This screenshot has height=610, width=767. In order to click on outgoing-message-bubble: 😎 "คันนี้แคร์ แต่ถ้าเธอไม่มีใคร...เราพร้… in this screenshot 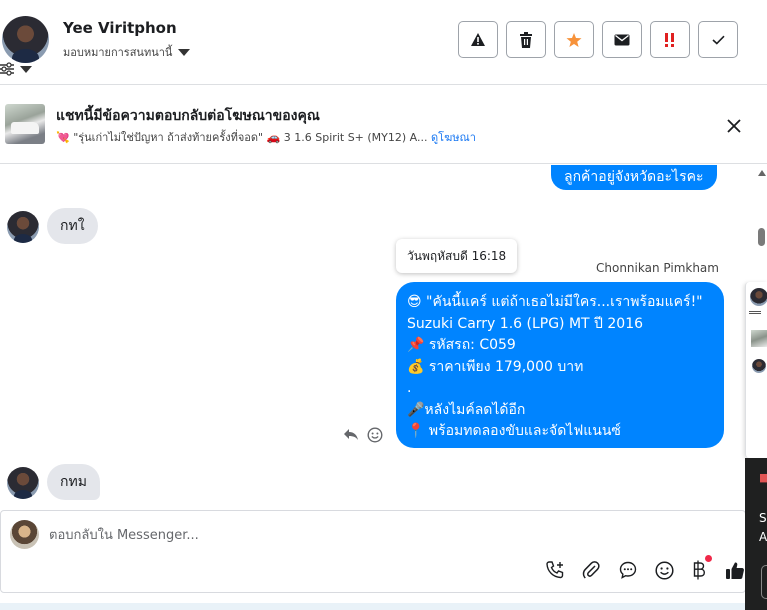, I will do `click(560, 365)`.